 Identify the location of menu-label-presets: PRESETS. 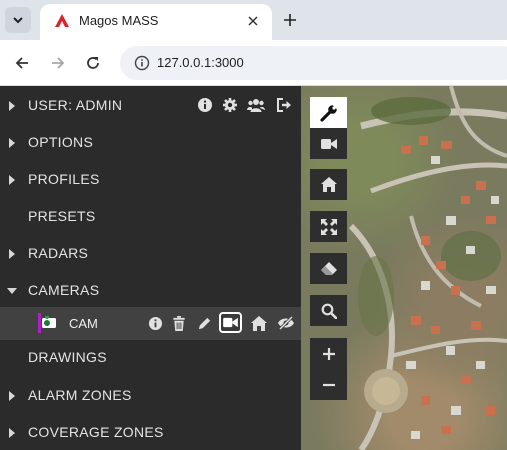
(62, 216).